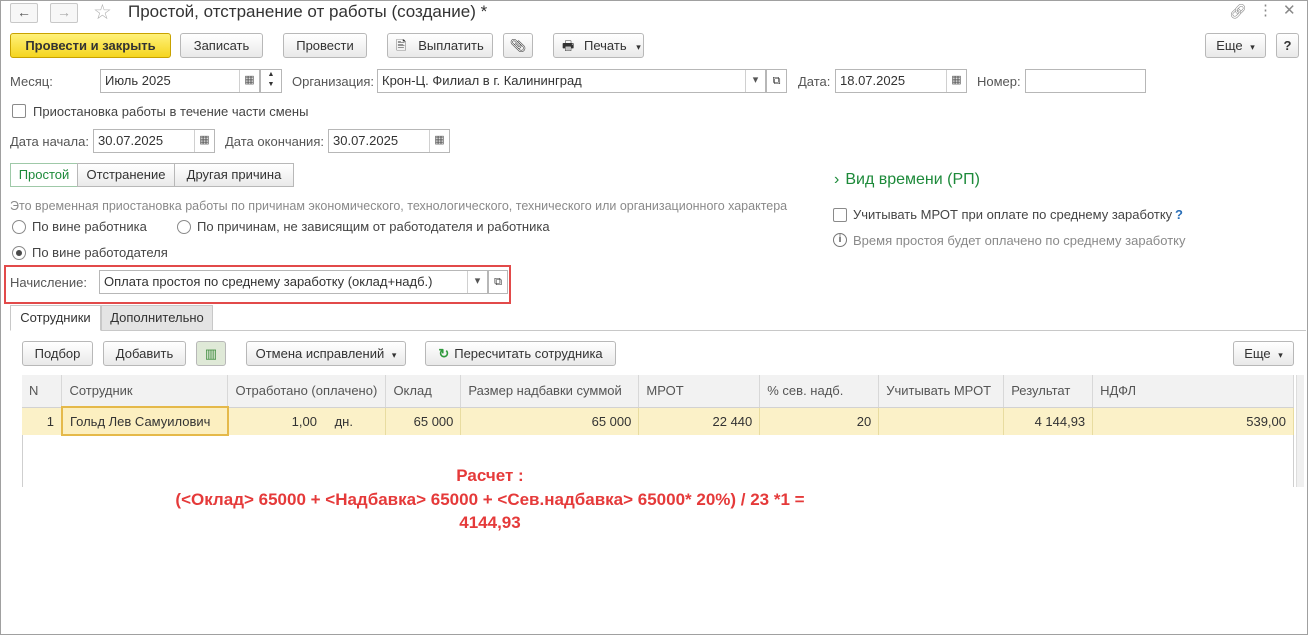 This screenshot has height=635, width=1308. I want to click on organization-value: Крон-Ц. Филиал в г. Калининград, so click(482, 80).